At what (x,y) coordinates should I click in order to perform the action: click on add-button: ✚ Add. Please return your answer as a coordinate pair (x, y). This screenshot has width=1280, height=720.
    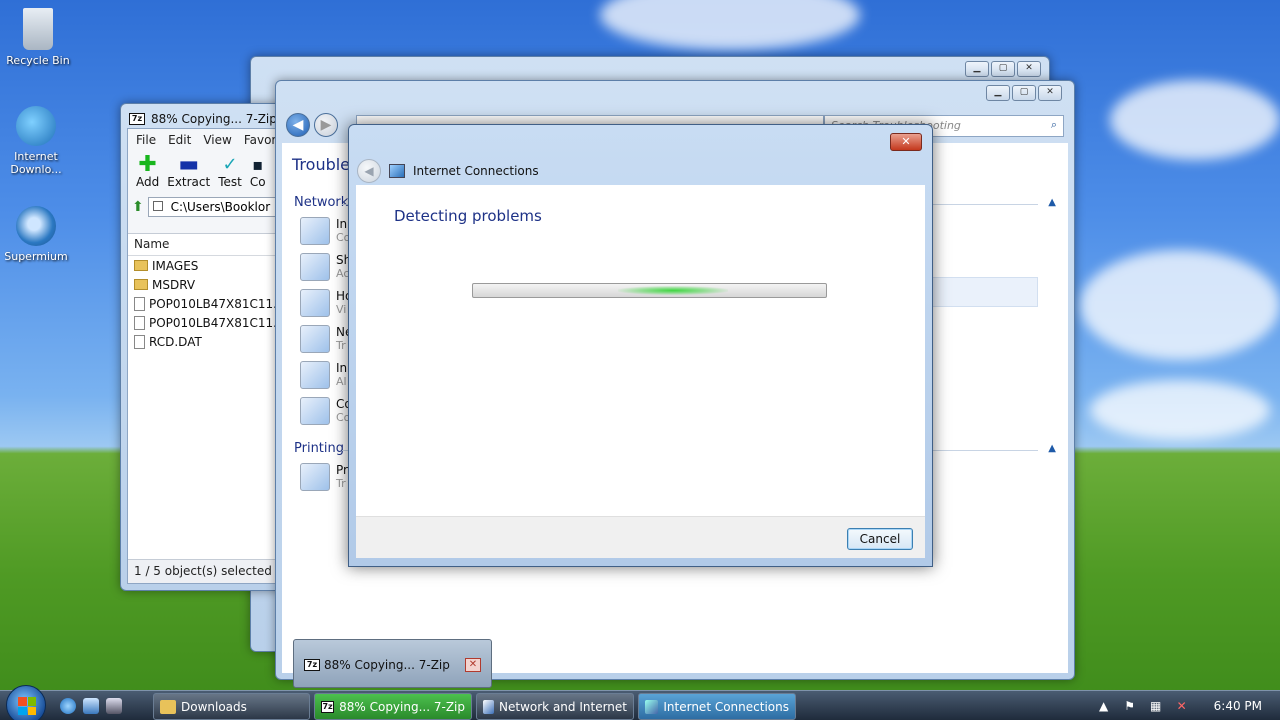
    Looking at the image, I should click on (148, 171).